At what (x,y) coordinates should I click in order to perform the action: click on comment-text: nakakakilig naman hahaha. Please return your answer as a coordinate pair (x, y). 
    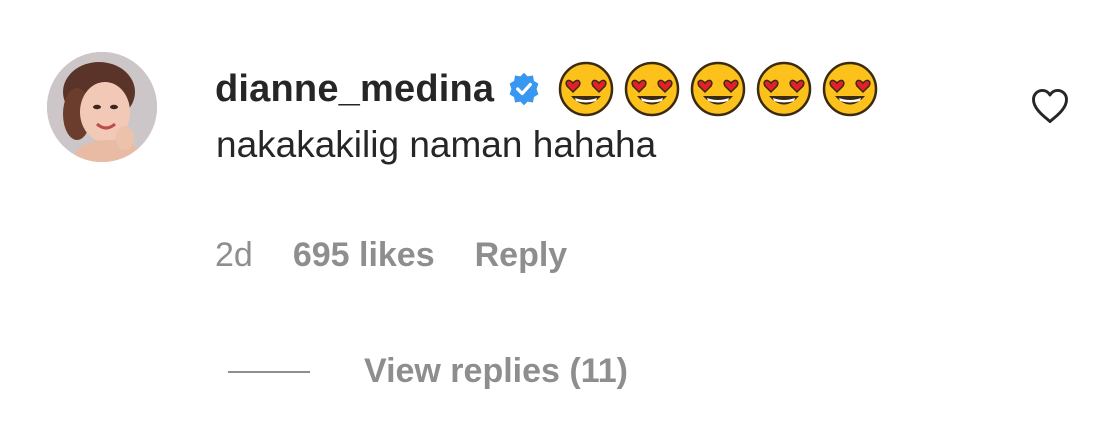
    Looking at the image, I should click on (436, 144).